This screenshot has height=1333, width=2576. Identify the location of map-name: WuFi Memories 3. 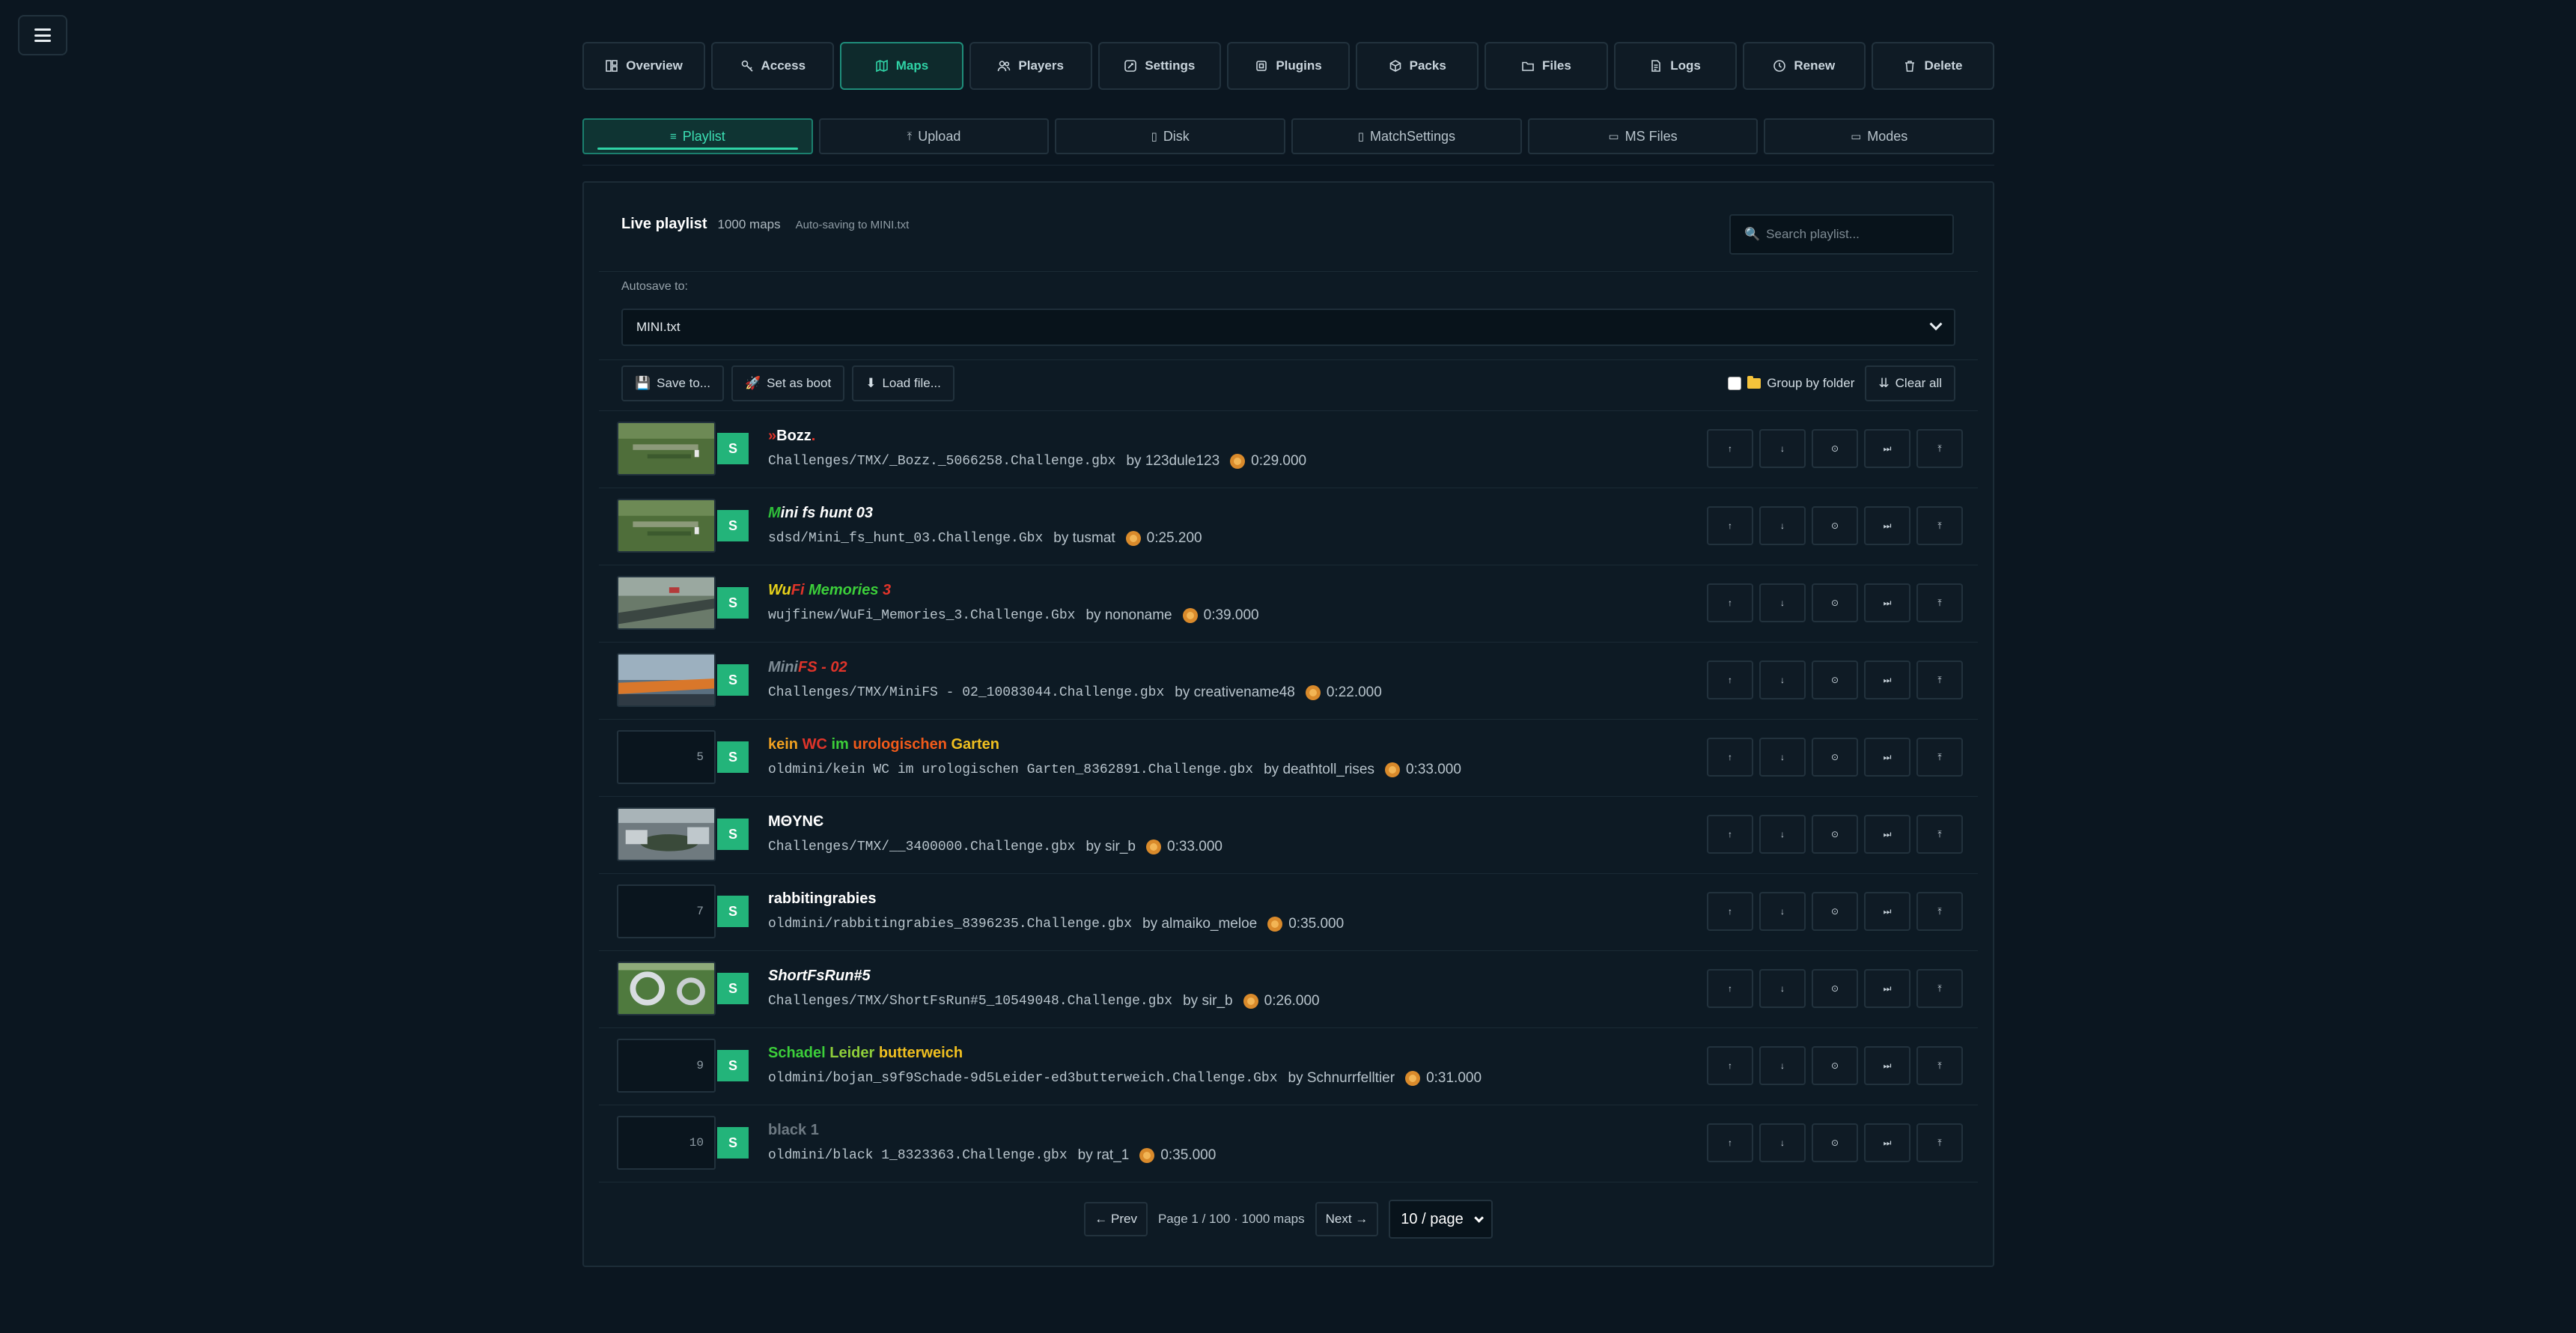
(829, 590).